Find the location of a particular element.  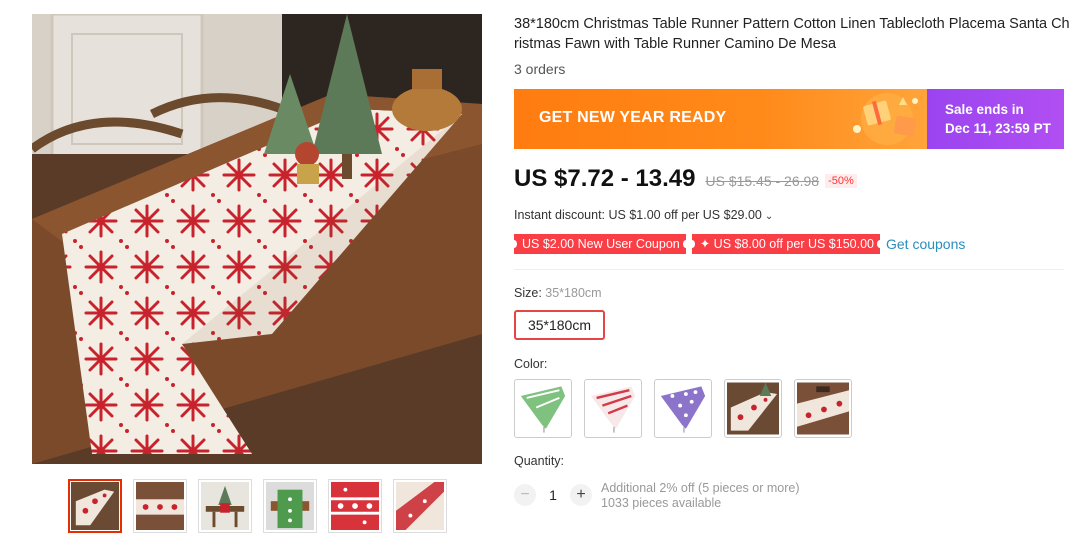

color-options is located at coordinates (683, 408).